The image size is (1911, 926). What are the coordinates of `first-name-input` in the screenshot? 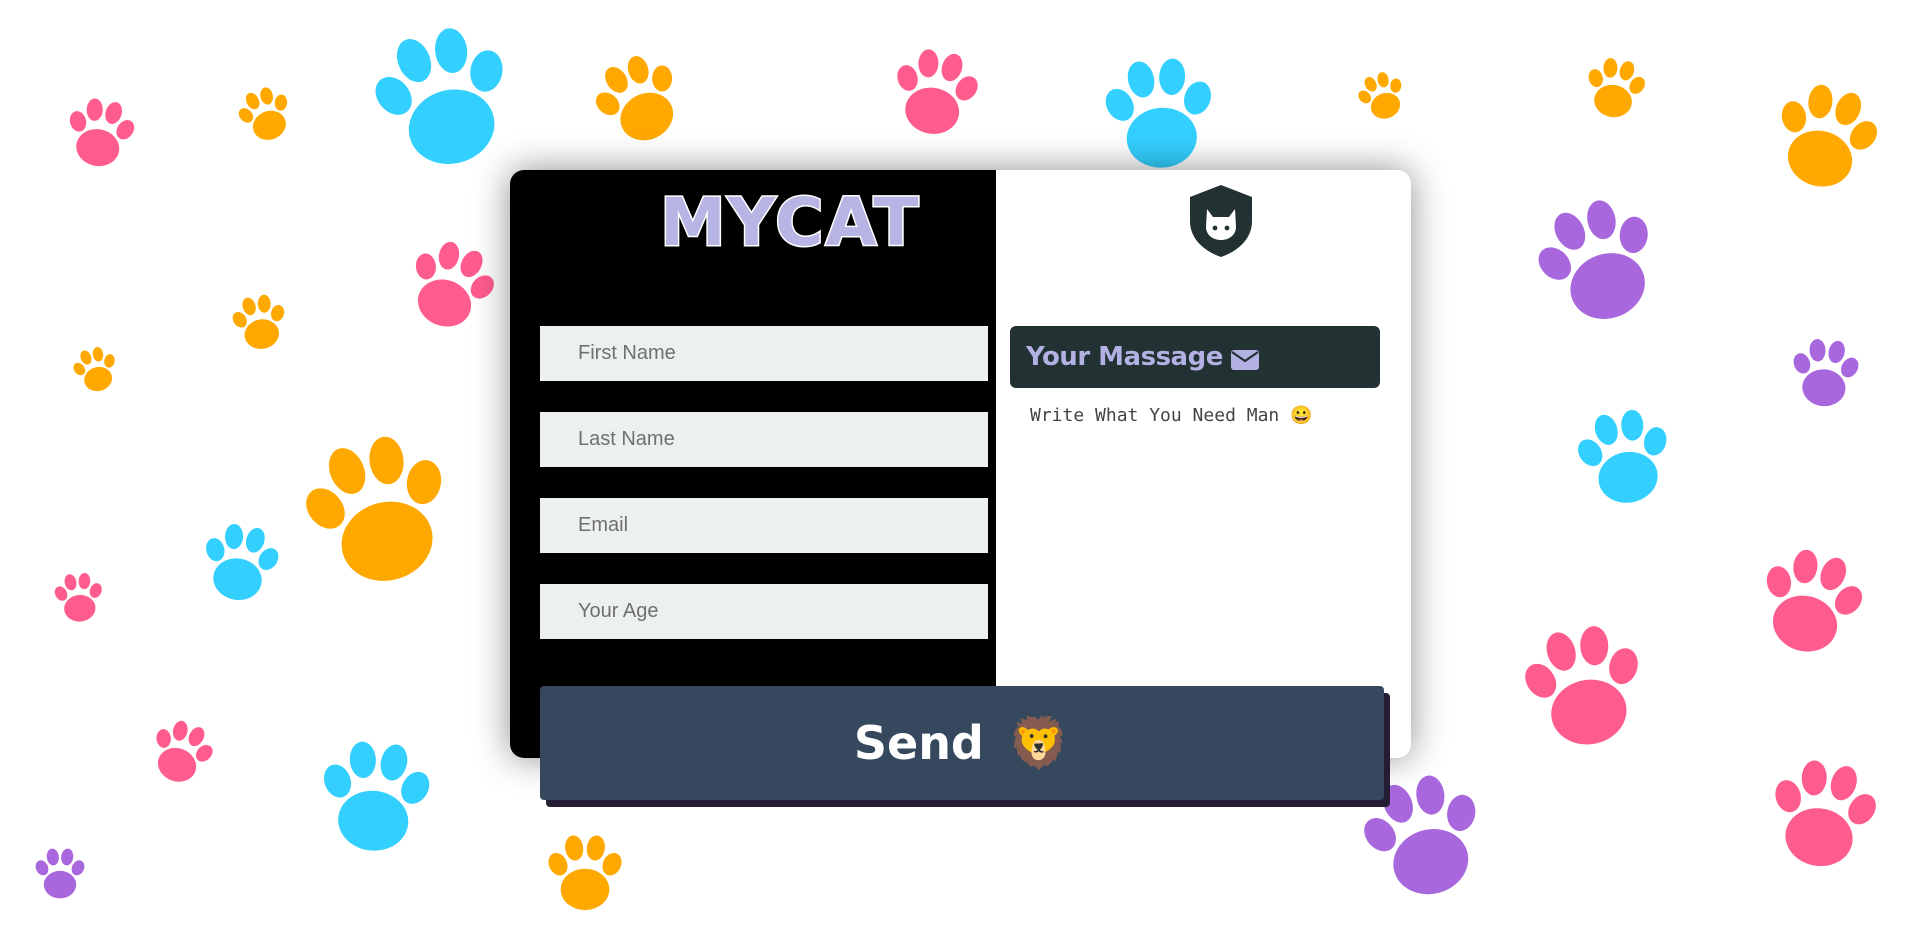 It's located at (764, 353).